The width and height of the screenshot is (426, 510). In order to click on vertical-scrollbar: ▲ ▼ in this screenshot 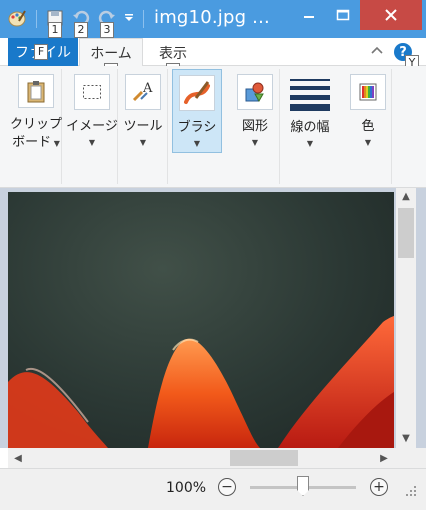, I will do `click(406, 318)`.